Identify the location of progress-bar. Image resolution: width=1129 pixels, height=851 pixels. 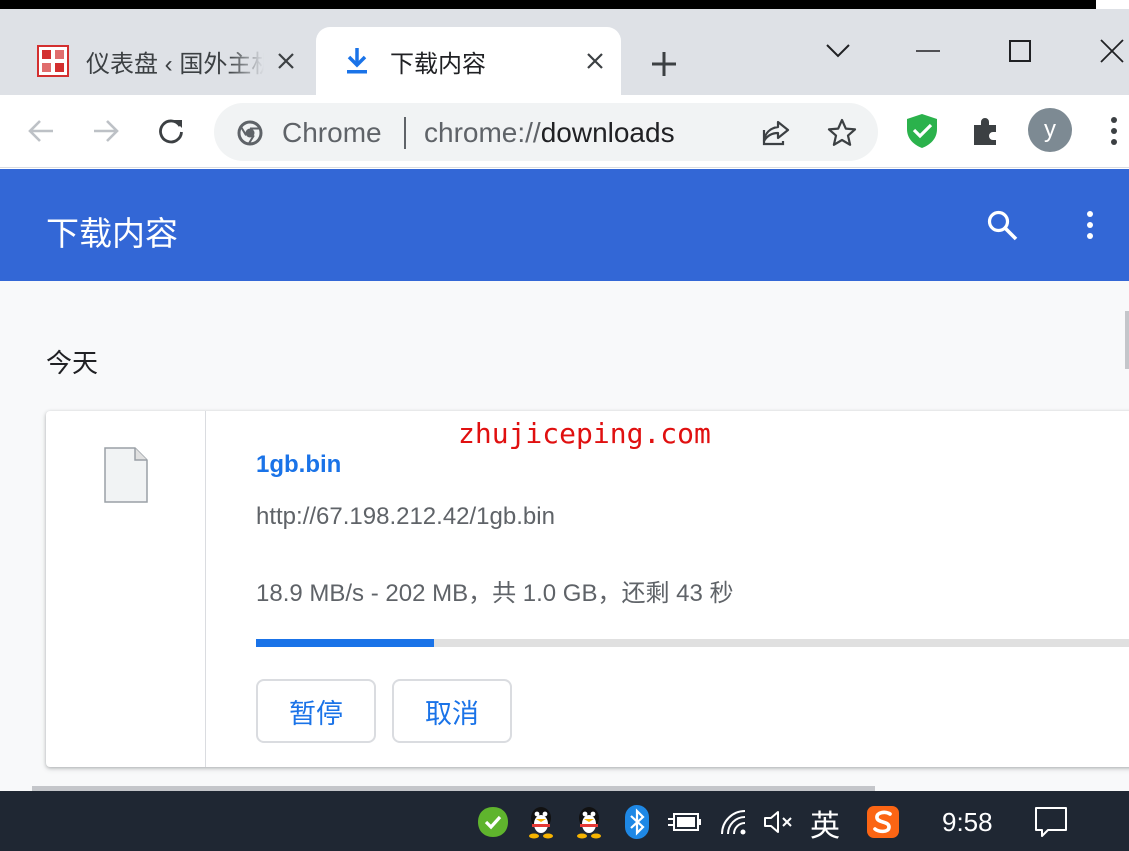
(692, 643).